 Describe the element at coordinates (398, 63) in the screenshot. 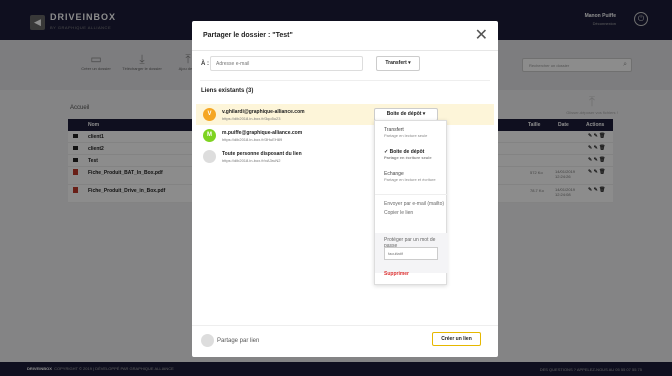

I see `transfer-mode-button: Transfert ▾` at that location.